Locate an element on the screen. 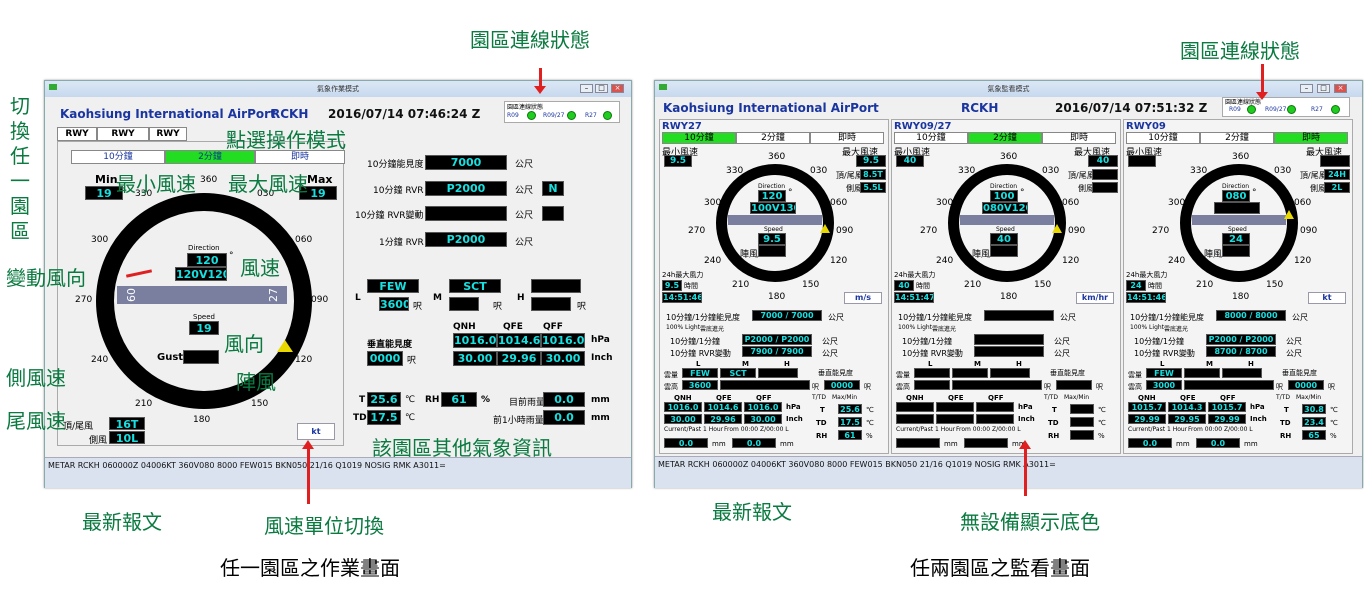 Image resolution: width=1364 pixels, height=590 pixels. caption-left: 任一園區之作業畫面 is located at coordinates (310, 568).